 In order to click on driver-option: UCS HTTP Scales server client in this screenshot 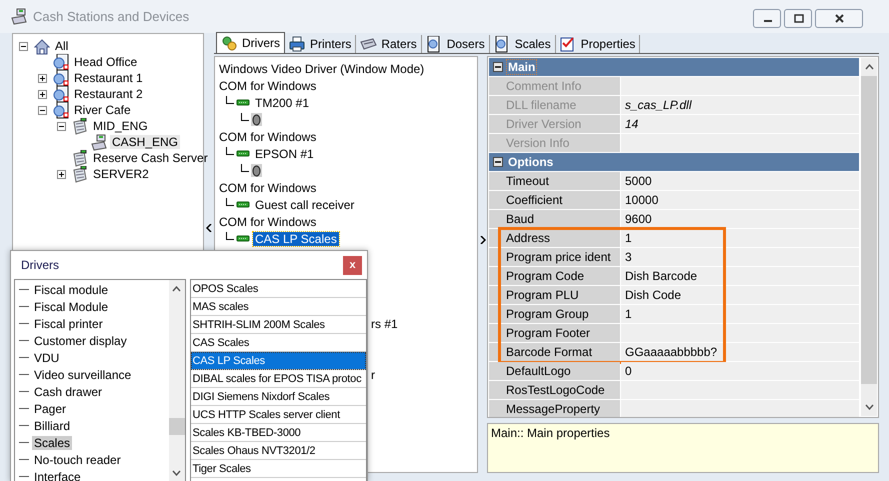, I will do `click(278, 415)`.